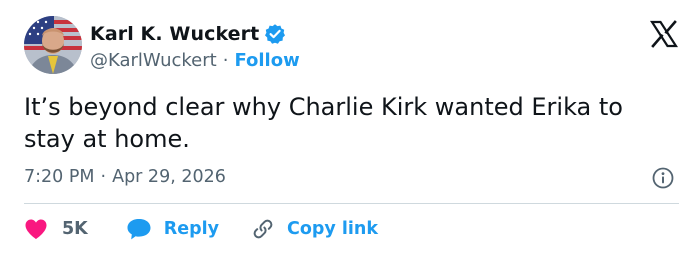 The image size is (700, 256). Describe the element at coordinates (351, 203) in the screenshot. I see `divider` at that location.